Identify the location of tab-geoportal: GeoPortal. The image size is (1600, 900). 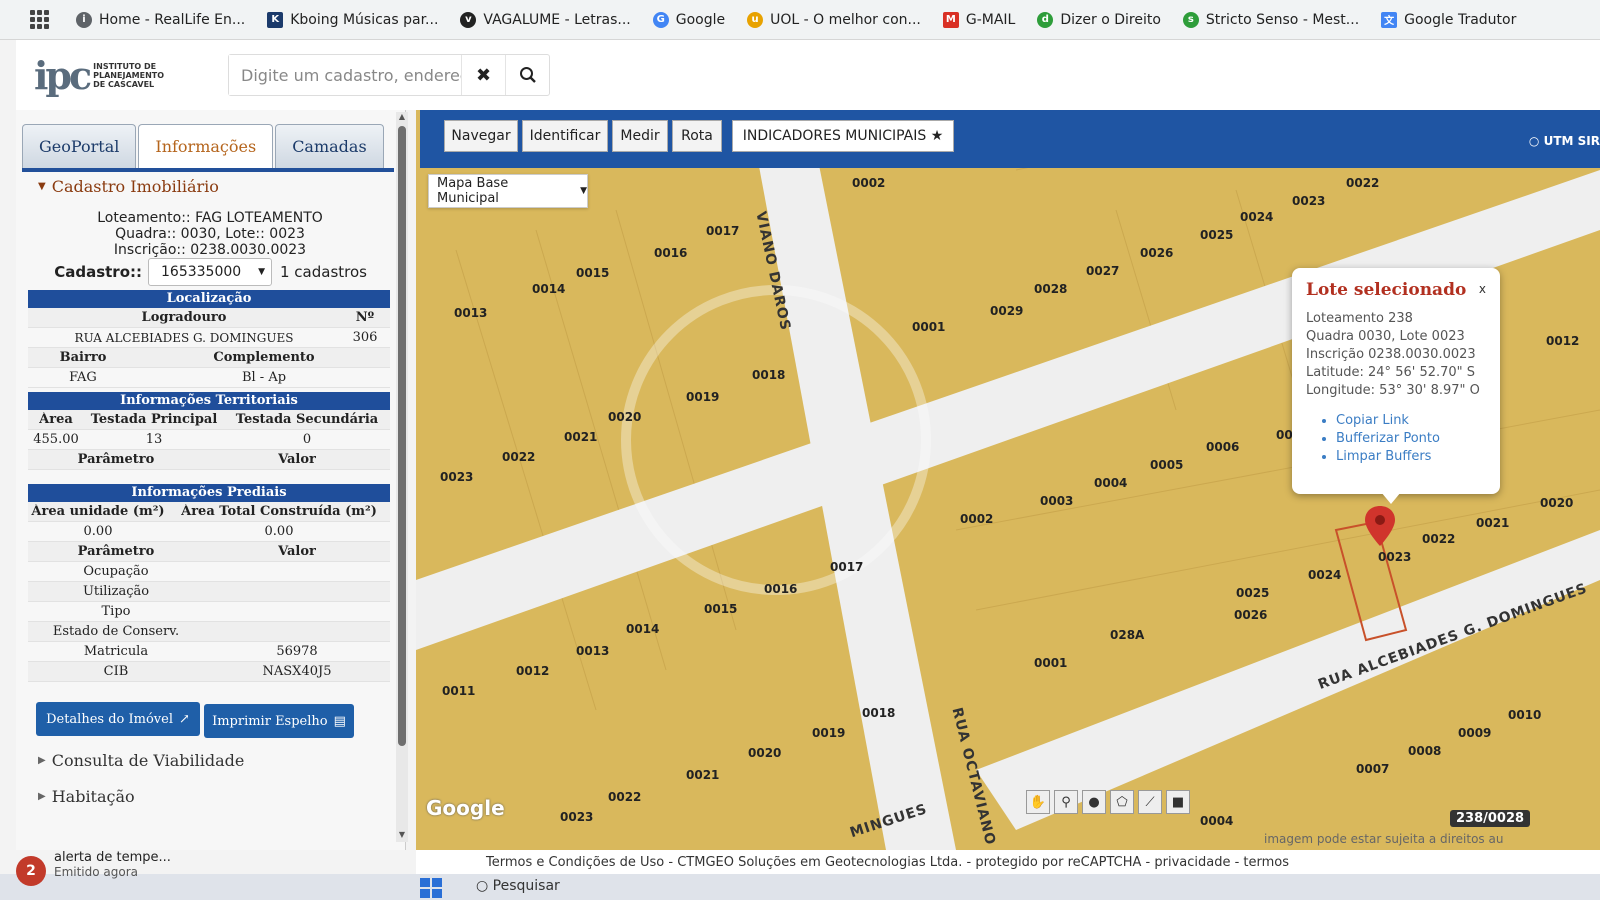
(79, 146).